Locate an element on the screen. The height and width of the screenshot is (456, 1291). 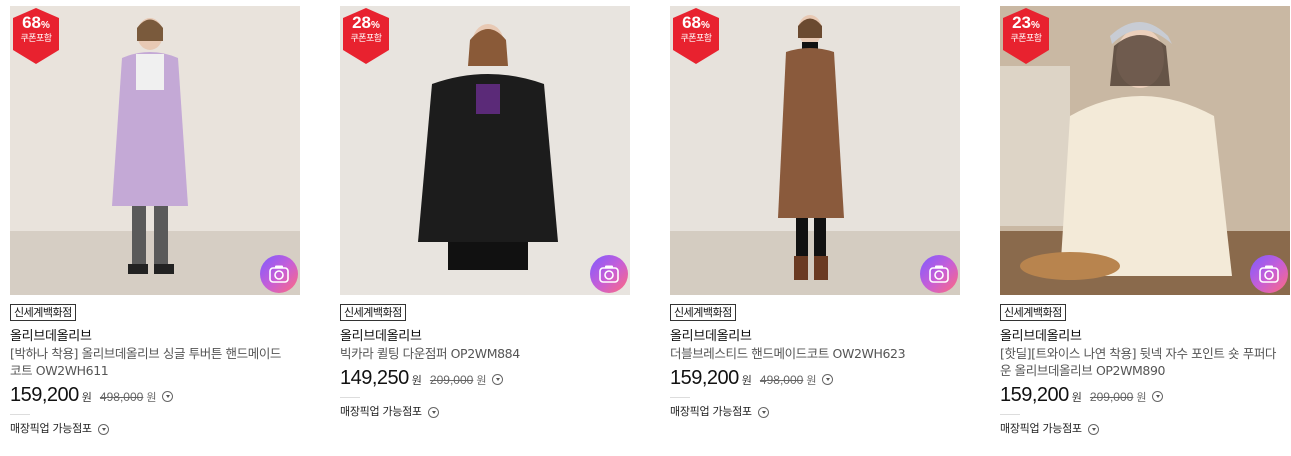
discount-badge: 28% 쿠폰포함 is located at coordinates (366, 36).